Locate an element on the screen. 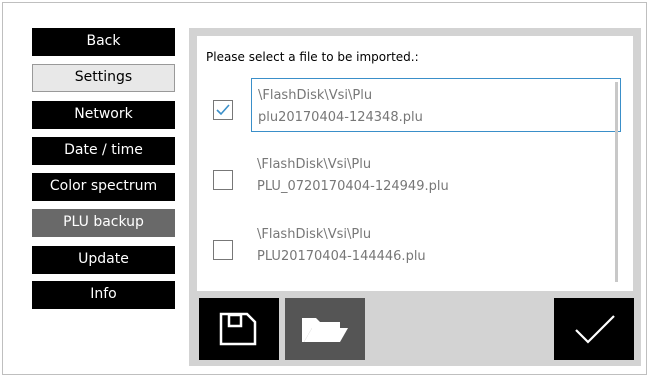 The image size is (651, 379). settings-header-label: Settings is located at coordinates (103, 77).